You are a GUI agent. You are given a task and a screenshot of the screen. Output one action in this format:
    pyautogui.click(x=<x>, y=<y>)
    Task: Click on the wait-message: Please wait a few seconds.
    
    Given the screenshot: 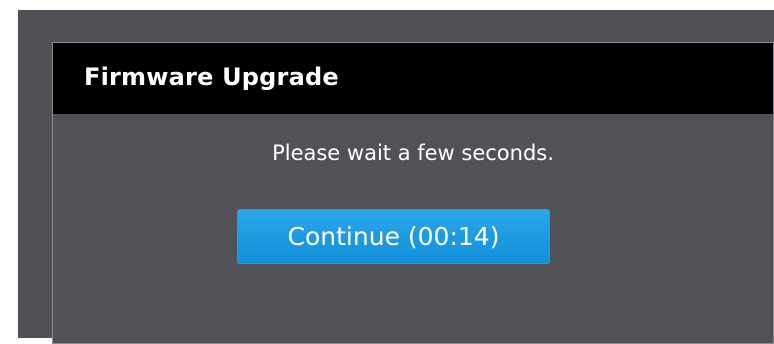 What is the action you would take?
    pyautogui.click(x=413, y=153)
    